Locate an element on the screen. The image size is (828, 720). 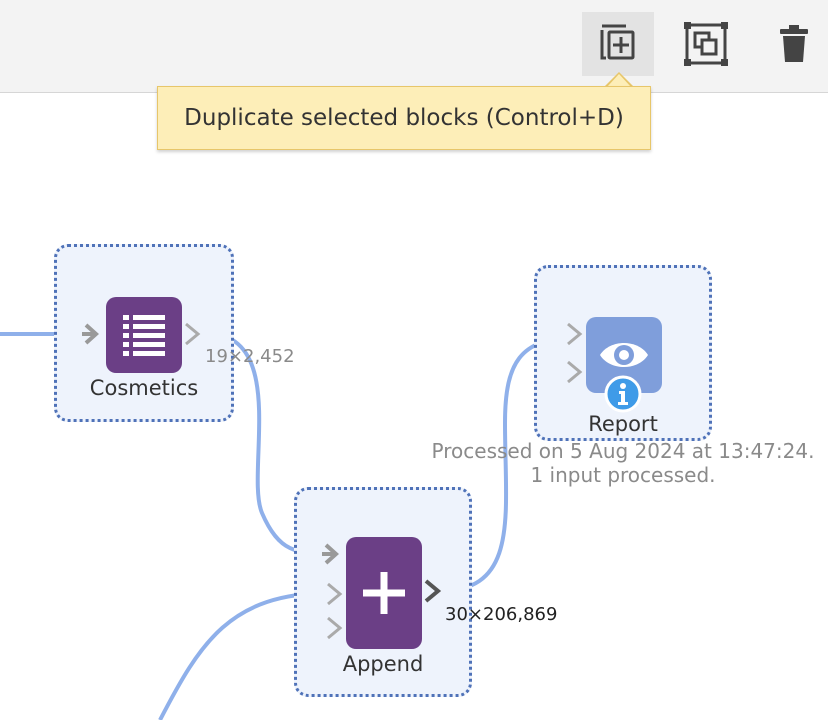
table-list-icon is located at coordinates (144, 335).